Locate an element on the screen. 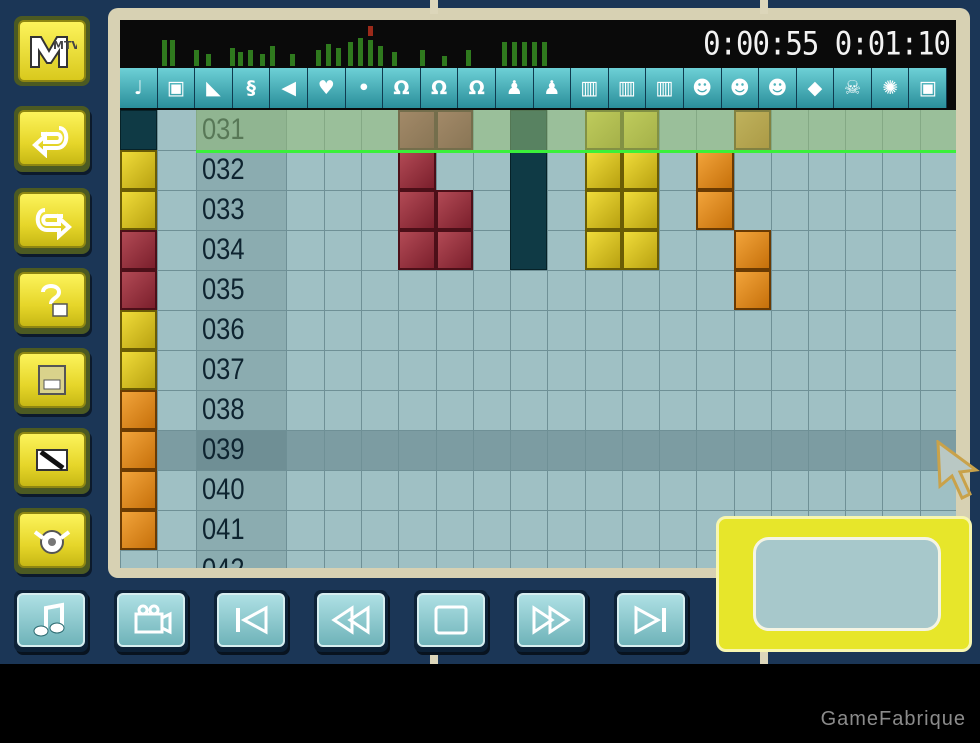  skip-start-button is located at coordinates (251, 621).